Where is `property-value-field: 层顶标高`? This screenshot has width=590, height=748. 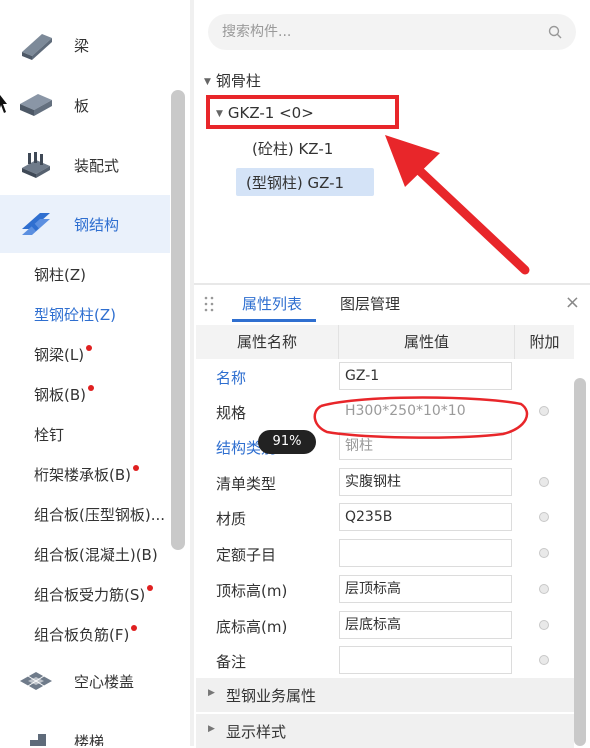
property-value-field: 层顶标高 is located at coordinates (425, 589).